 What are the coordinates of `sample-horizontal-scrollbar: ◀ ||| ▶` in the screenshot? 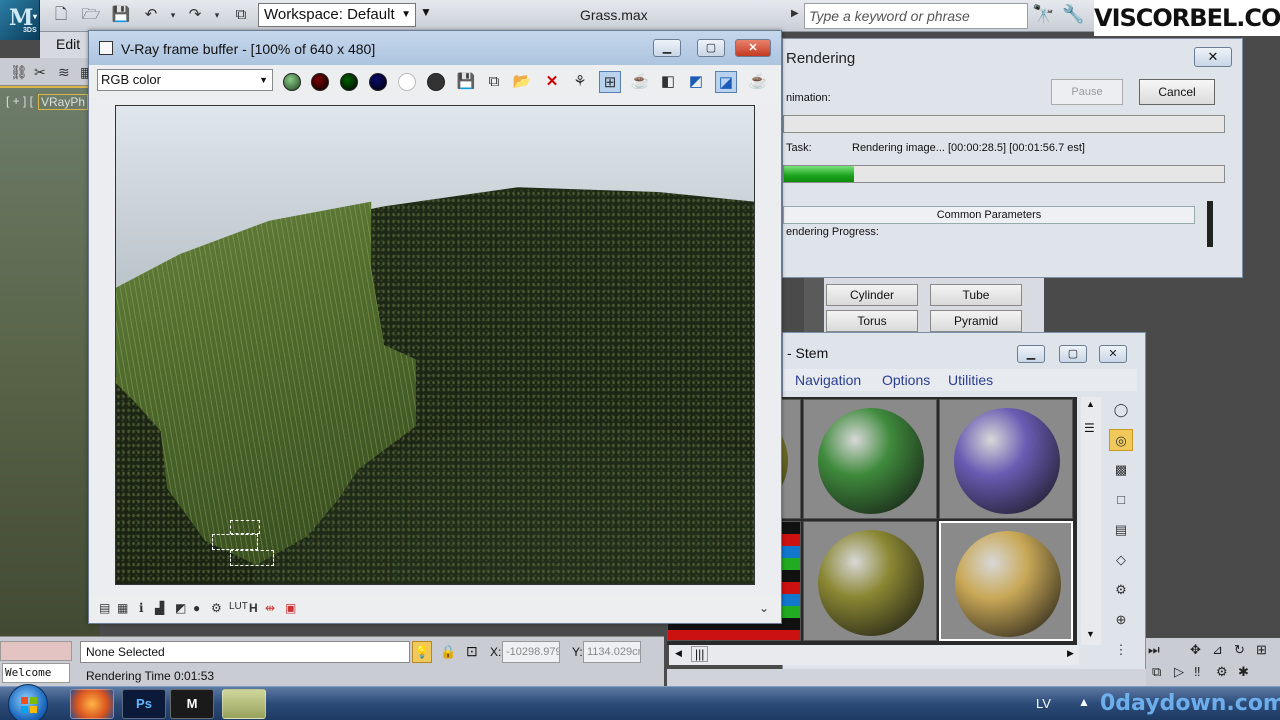 It's located at (874, 655).